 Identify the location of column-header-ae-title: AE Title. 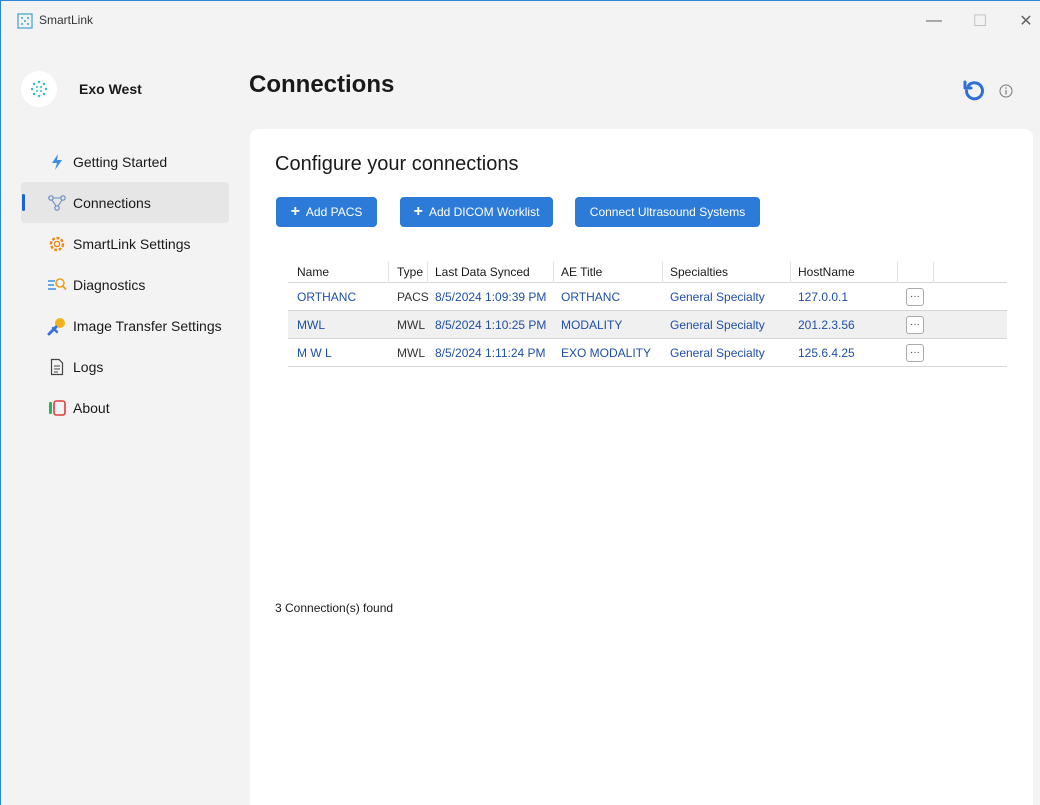
(581, 272).